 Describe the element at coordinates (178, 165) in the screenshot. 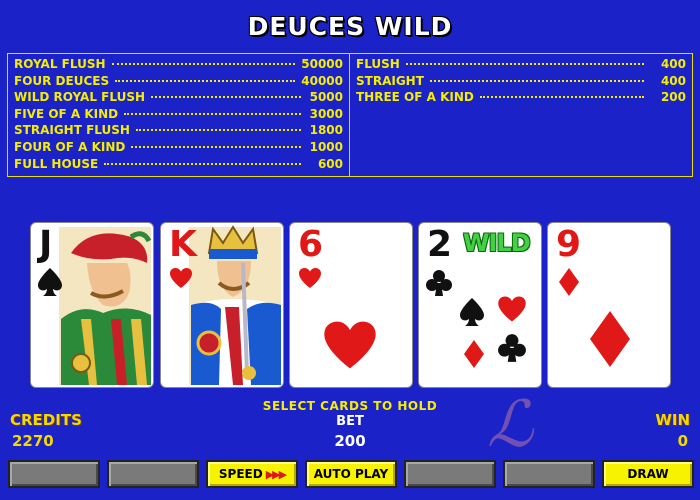

I see `paytable-row: FULL HOUSE 600` at that location.